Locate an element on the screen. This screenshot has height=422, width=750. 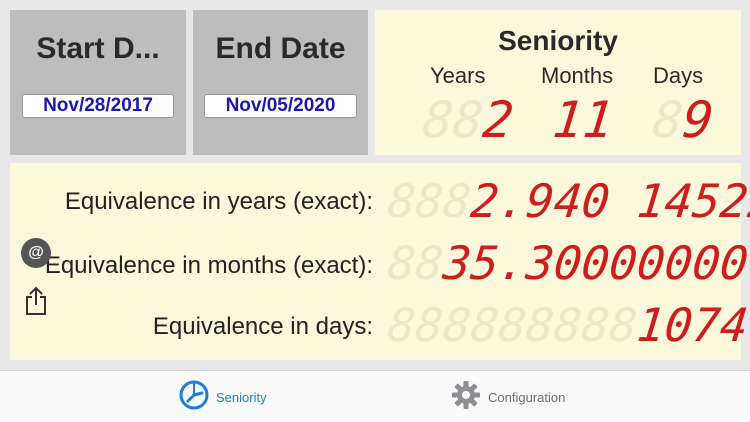
end-date-field: Nov/05/2020 is located at coordinates (280, 106).